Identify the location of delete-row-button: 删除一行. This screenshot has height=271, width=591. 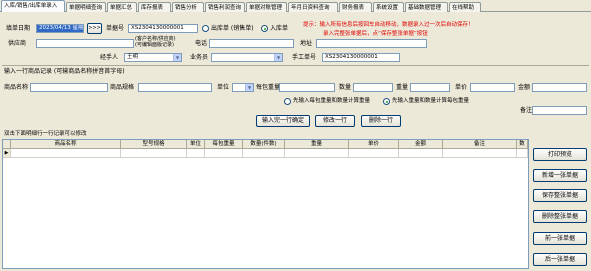
(381, 121).